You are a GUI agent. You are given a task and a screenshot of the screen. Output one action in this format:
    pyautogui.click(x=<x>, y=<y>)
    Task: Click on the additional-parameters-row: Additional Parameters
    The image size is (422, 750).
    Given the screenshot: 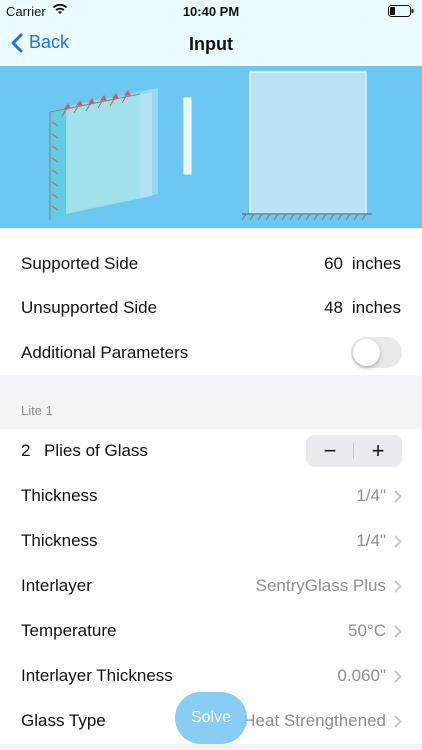 What is the action you would take?
    pyautogui.click(x=211, y=353)
    